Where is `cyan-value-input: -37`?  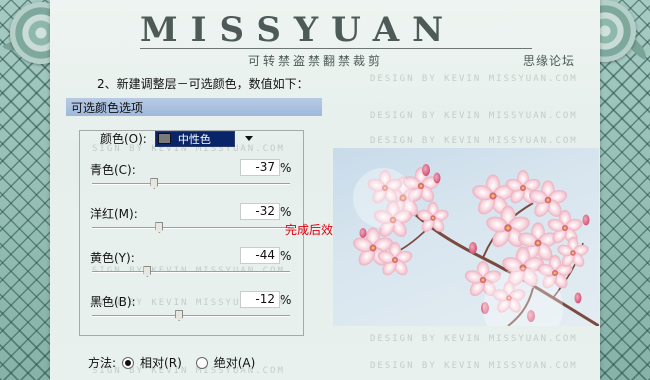 cyan-value-input: -37 is located at coordinates (260, 167).